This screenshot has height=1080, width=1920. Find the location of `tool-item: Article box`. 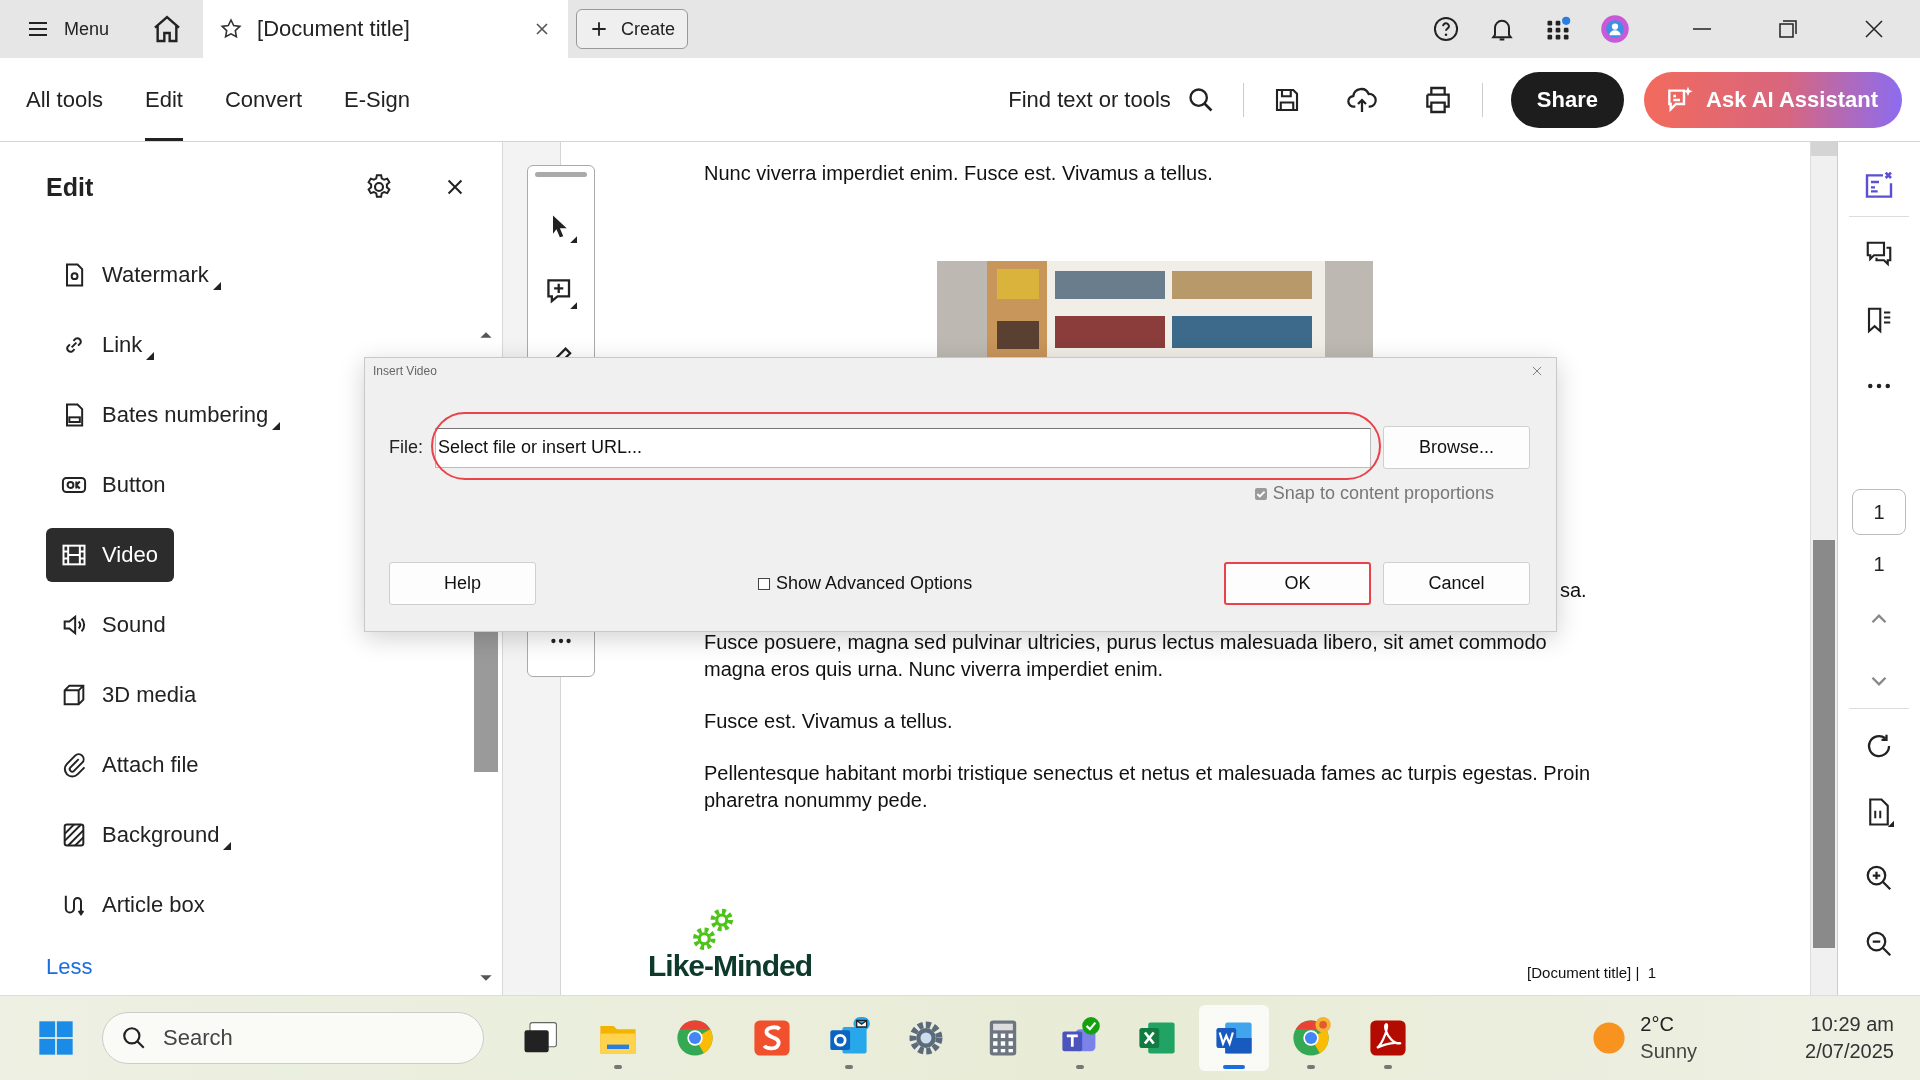

tool-item: Article box is located at coordinates (133, 905).